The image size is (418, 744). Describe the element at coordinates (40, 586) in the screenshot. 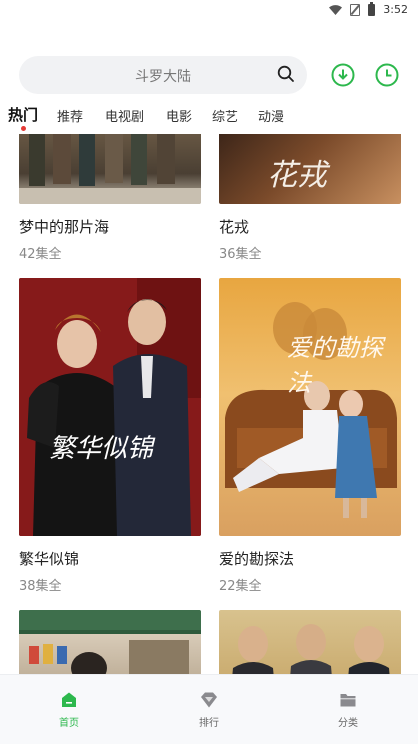

I see `show-episodes: 38集全` at that location.